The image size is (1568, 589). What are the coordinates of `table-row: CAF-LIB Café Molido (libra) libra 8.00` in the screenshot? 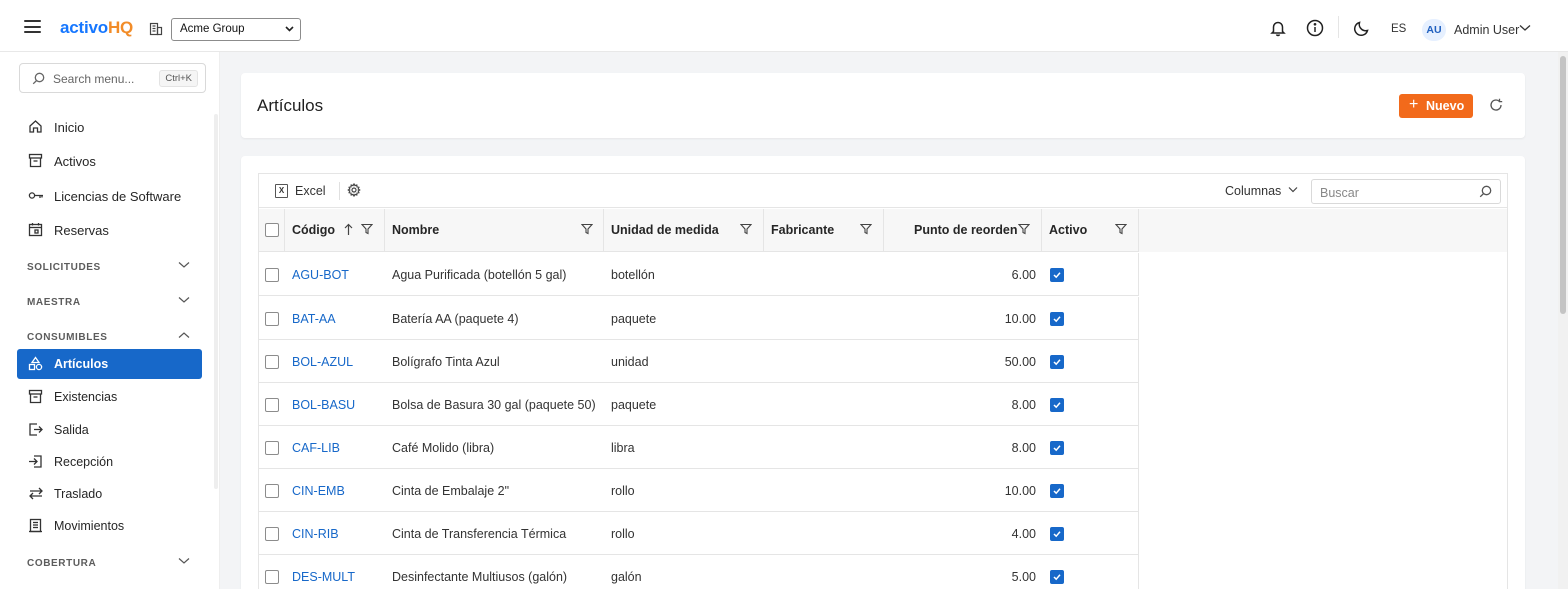 It's located at (699, 447).